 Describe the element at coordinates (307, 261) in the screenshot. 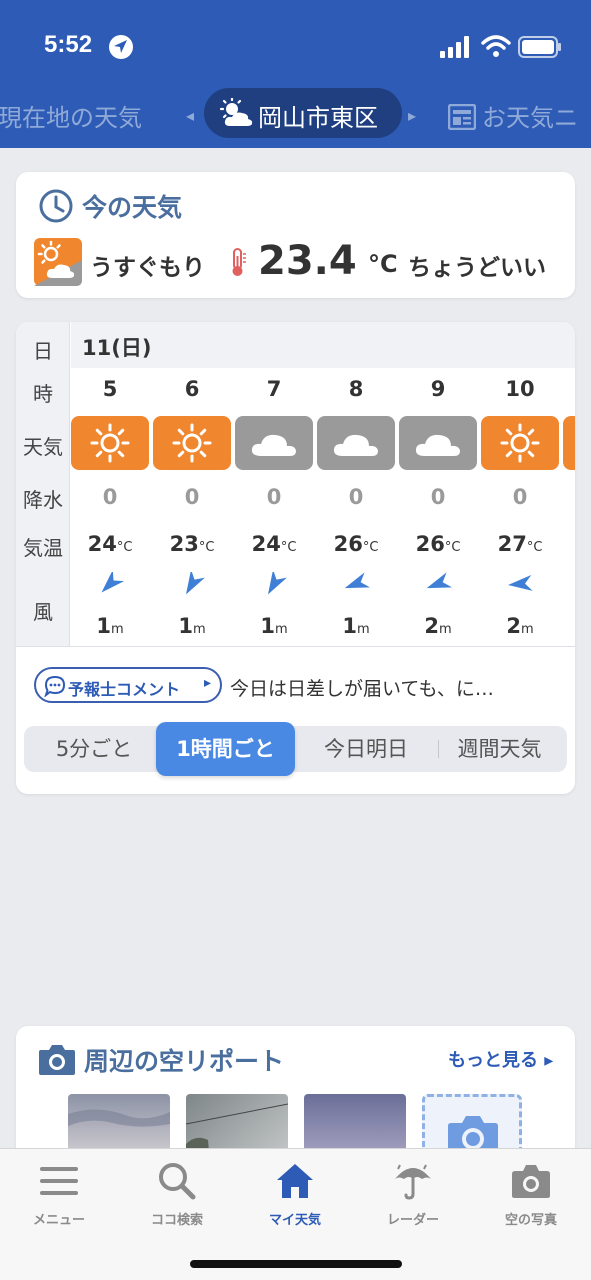

I see `current-temperature: 23.4` at that location.